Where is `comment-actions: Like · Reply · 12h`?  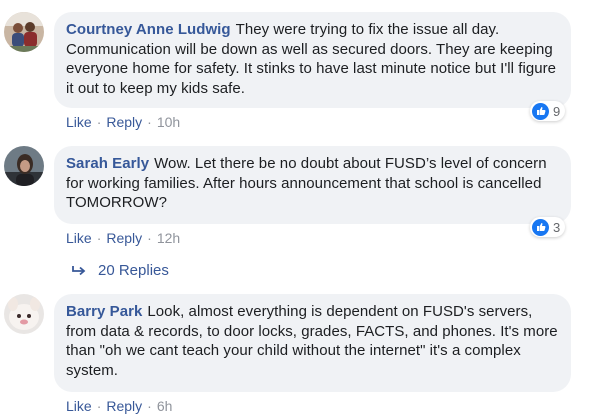 comment-actions: Like · Reply · 12h is located at coordinates (123, 238).